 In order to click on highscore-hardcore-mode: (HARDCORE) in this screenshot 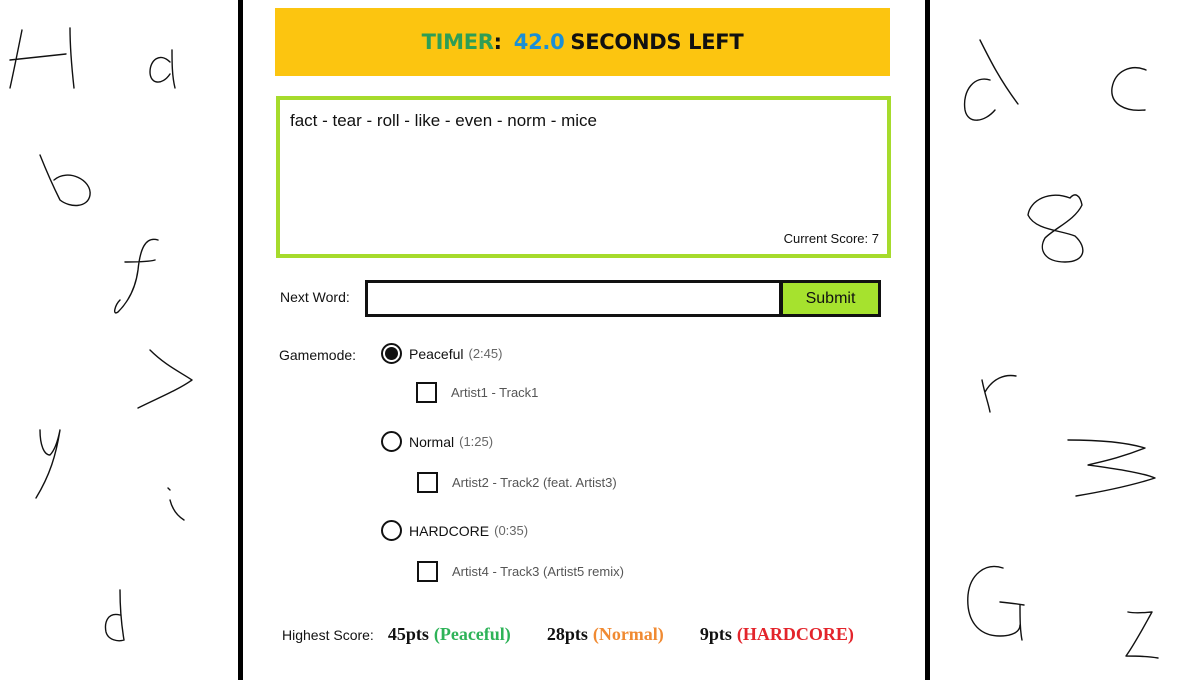, I will do `click(795, 634)`.